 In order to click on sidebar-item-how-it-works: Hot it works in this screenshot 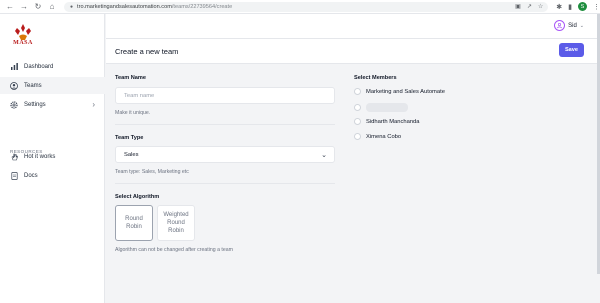, I will do `click(52, 156)`.